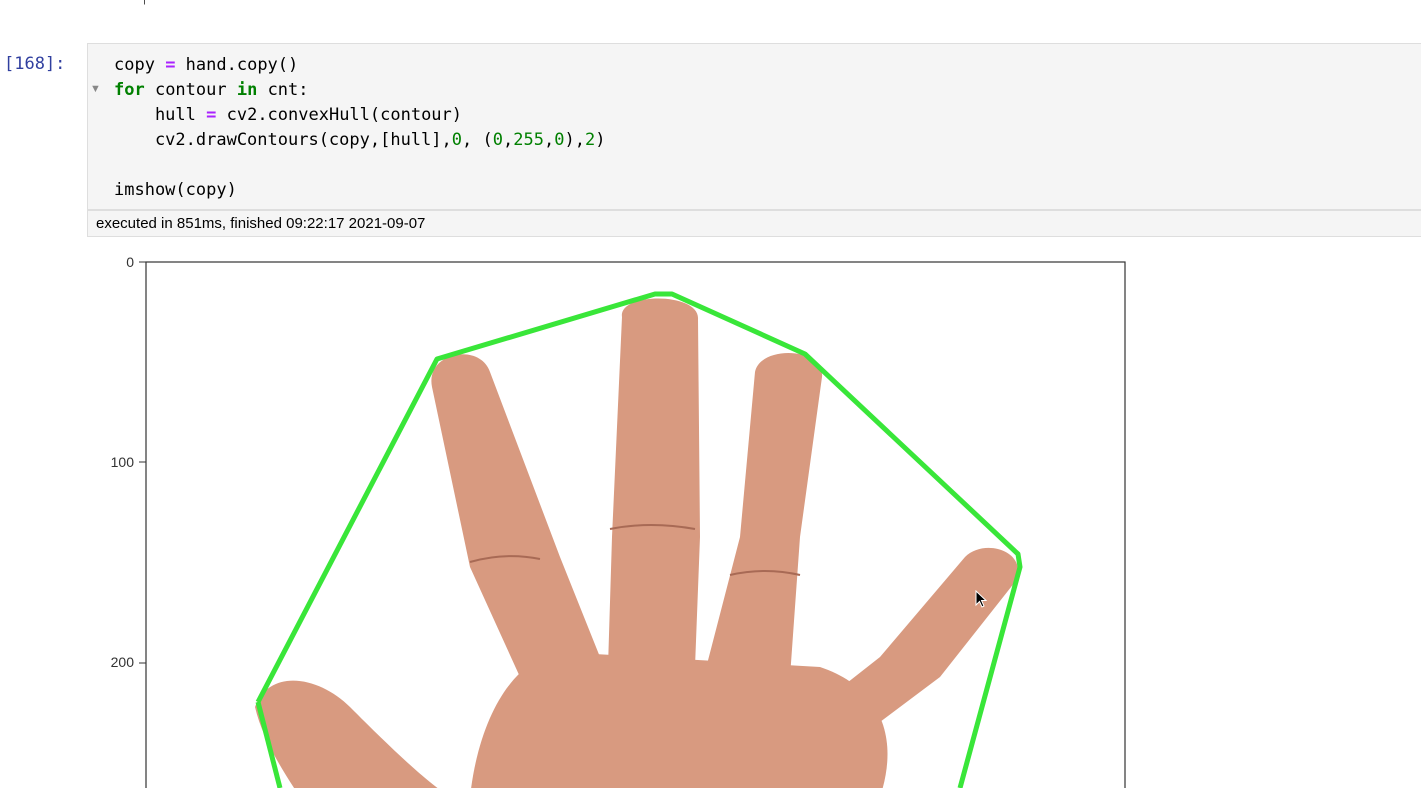 This screenshot has width=1421, height=788. I want to click on code-line: copy = hand.copy(), so click(359, 65).